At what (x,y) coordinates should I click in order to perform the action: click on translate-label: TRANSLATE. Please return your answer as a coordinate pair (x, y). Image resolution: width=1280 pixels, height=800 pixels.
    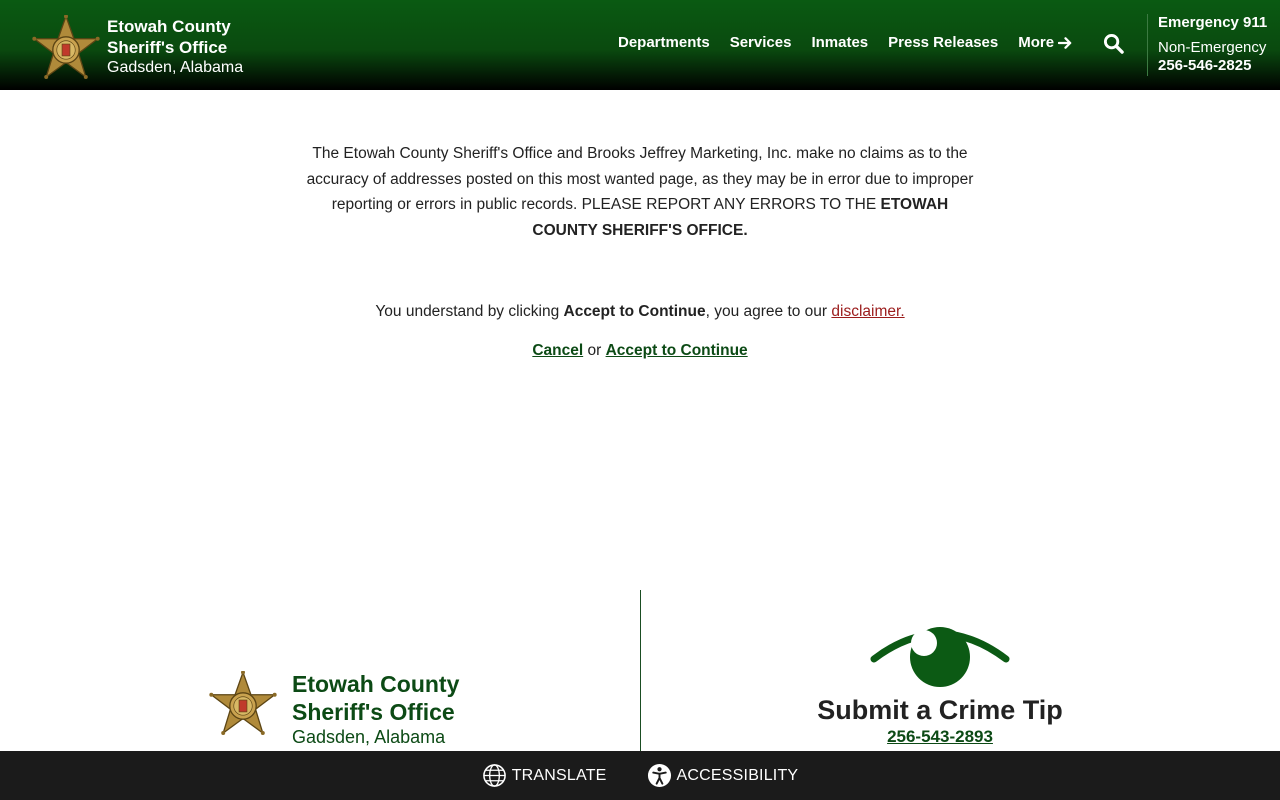
    Looking at the image, I should click on (559, 775).